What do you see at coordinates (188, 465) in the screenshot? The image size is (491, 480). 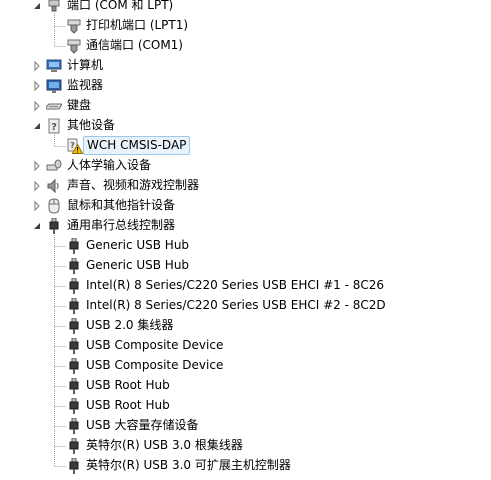 I see `tree-item-label: 英特尔(R) USB 3.0 可扩展主机控制器` at bounding box center [188, 465].